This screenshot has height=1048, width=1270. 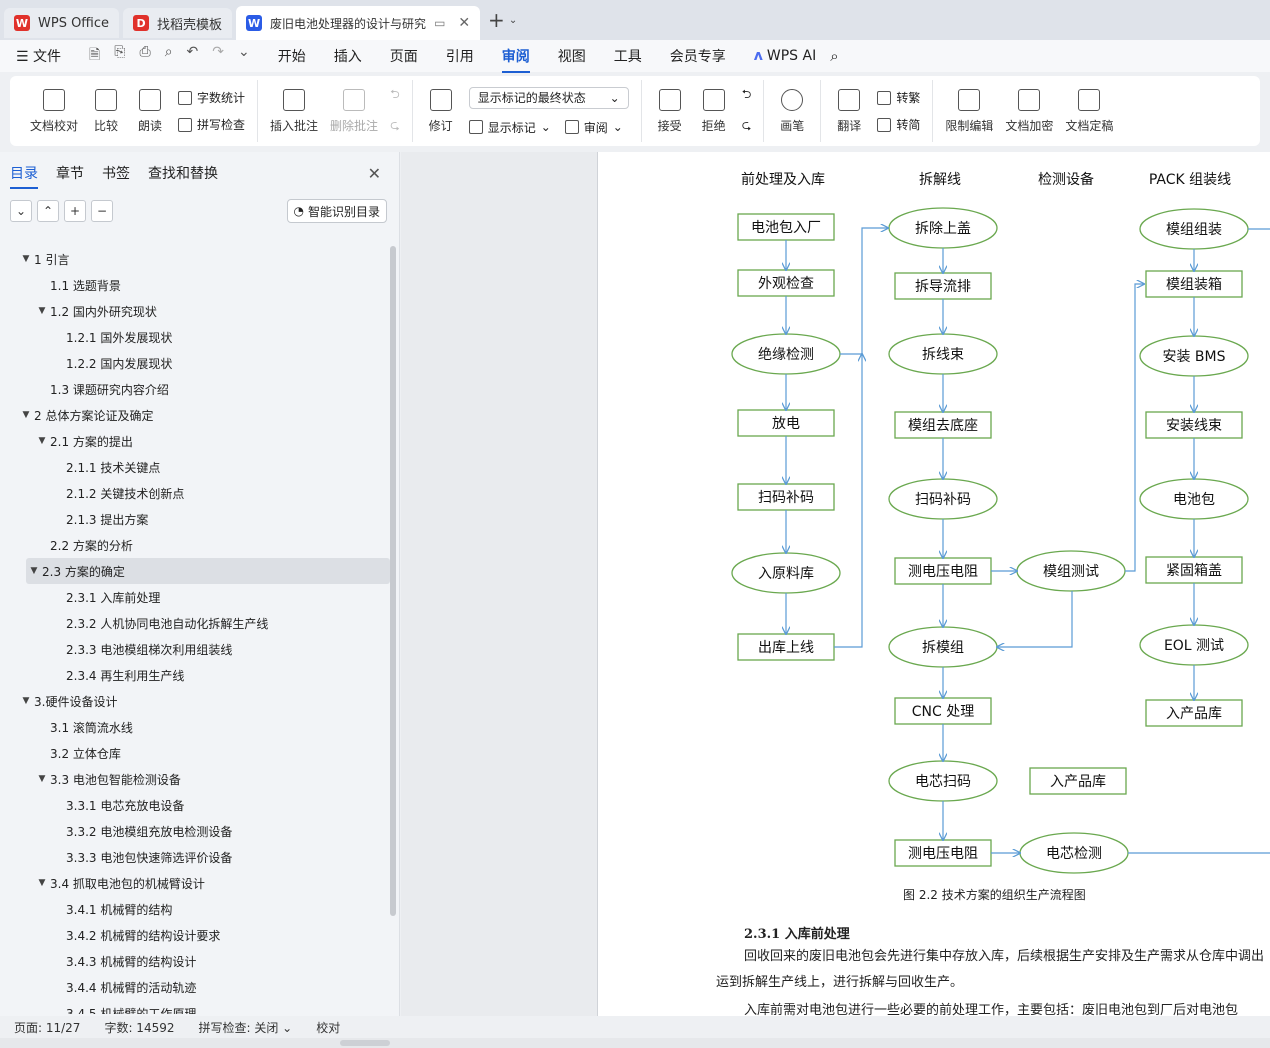 I want to click on add-heading-icon: +, so click(x=75, y=211).